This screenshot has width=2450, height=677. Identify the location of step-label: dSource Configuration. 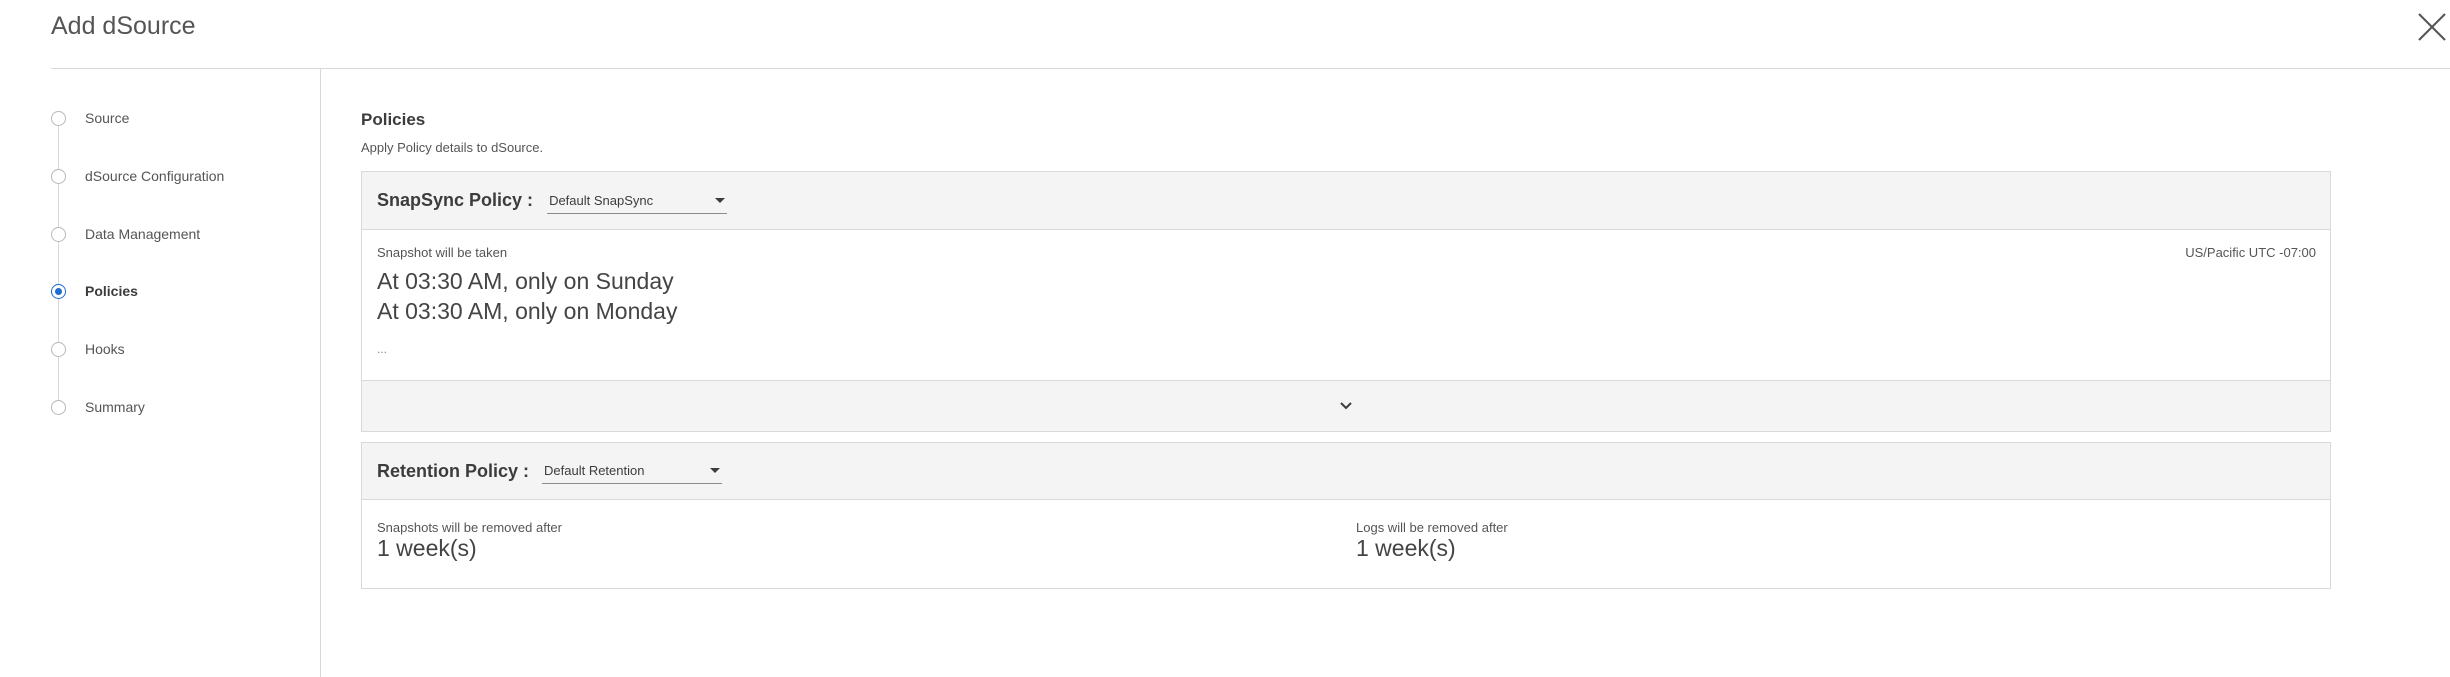
(155, 176).